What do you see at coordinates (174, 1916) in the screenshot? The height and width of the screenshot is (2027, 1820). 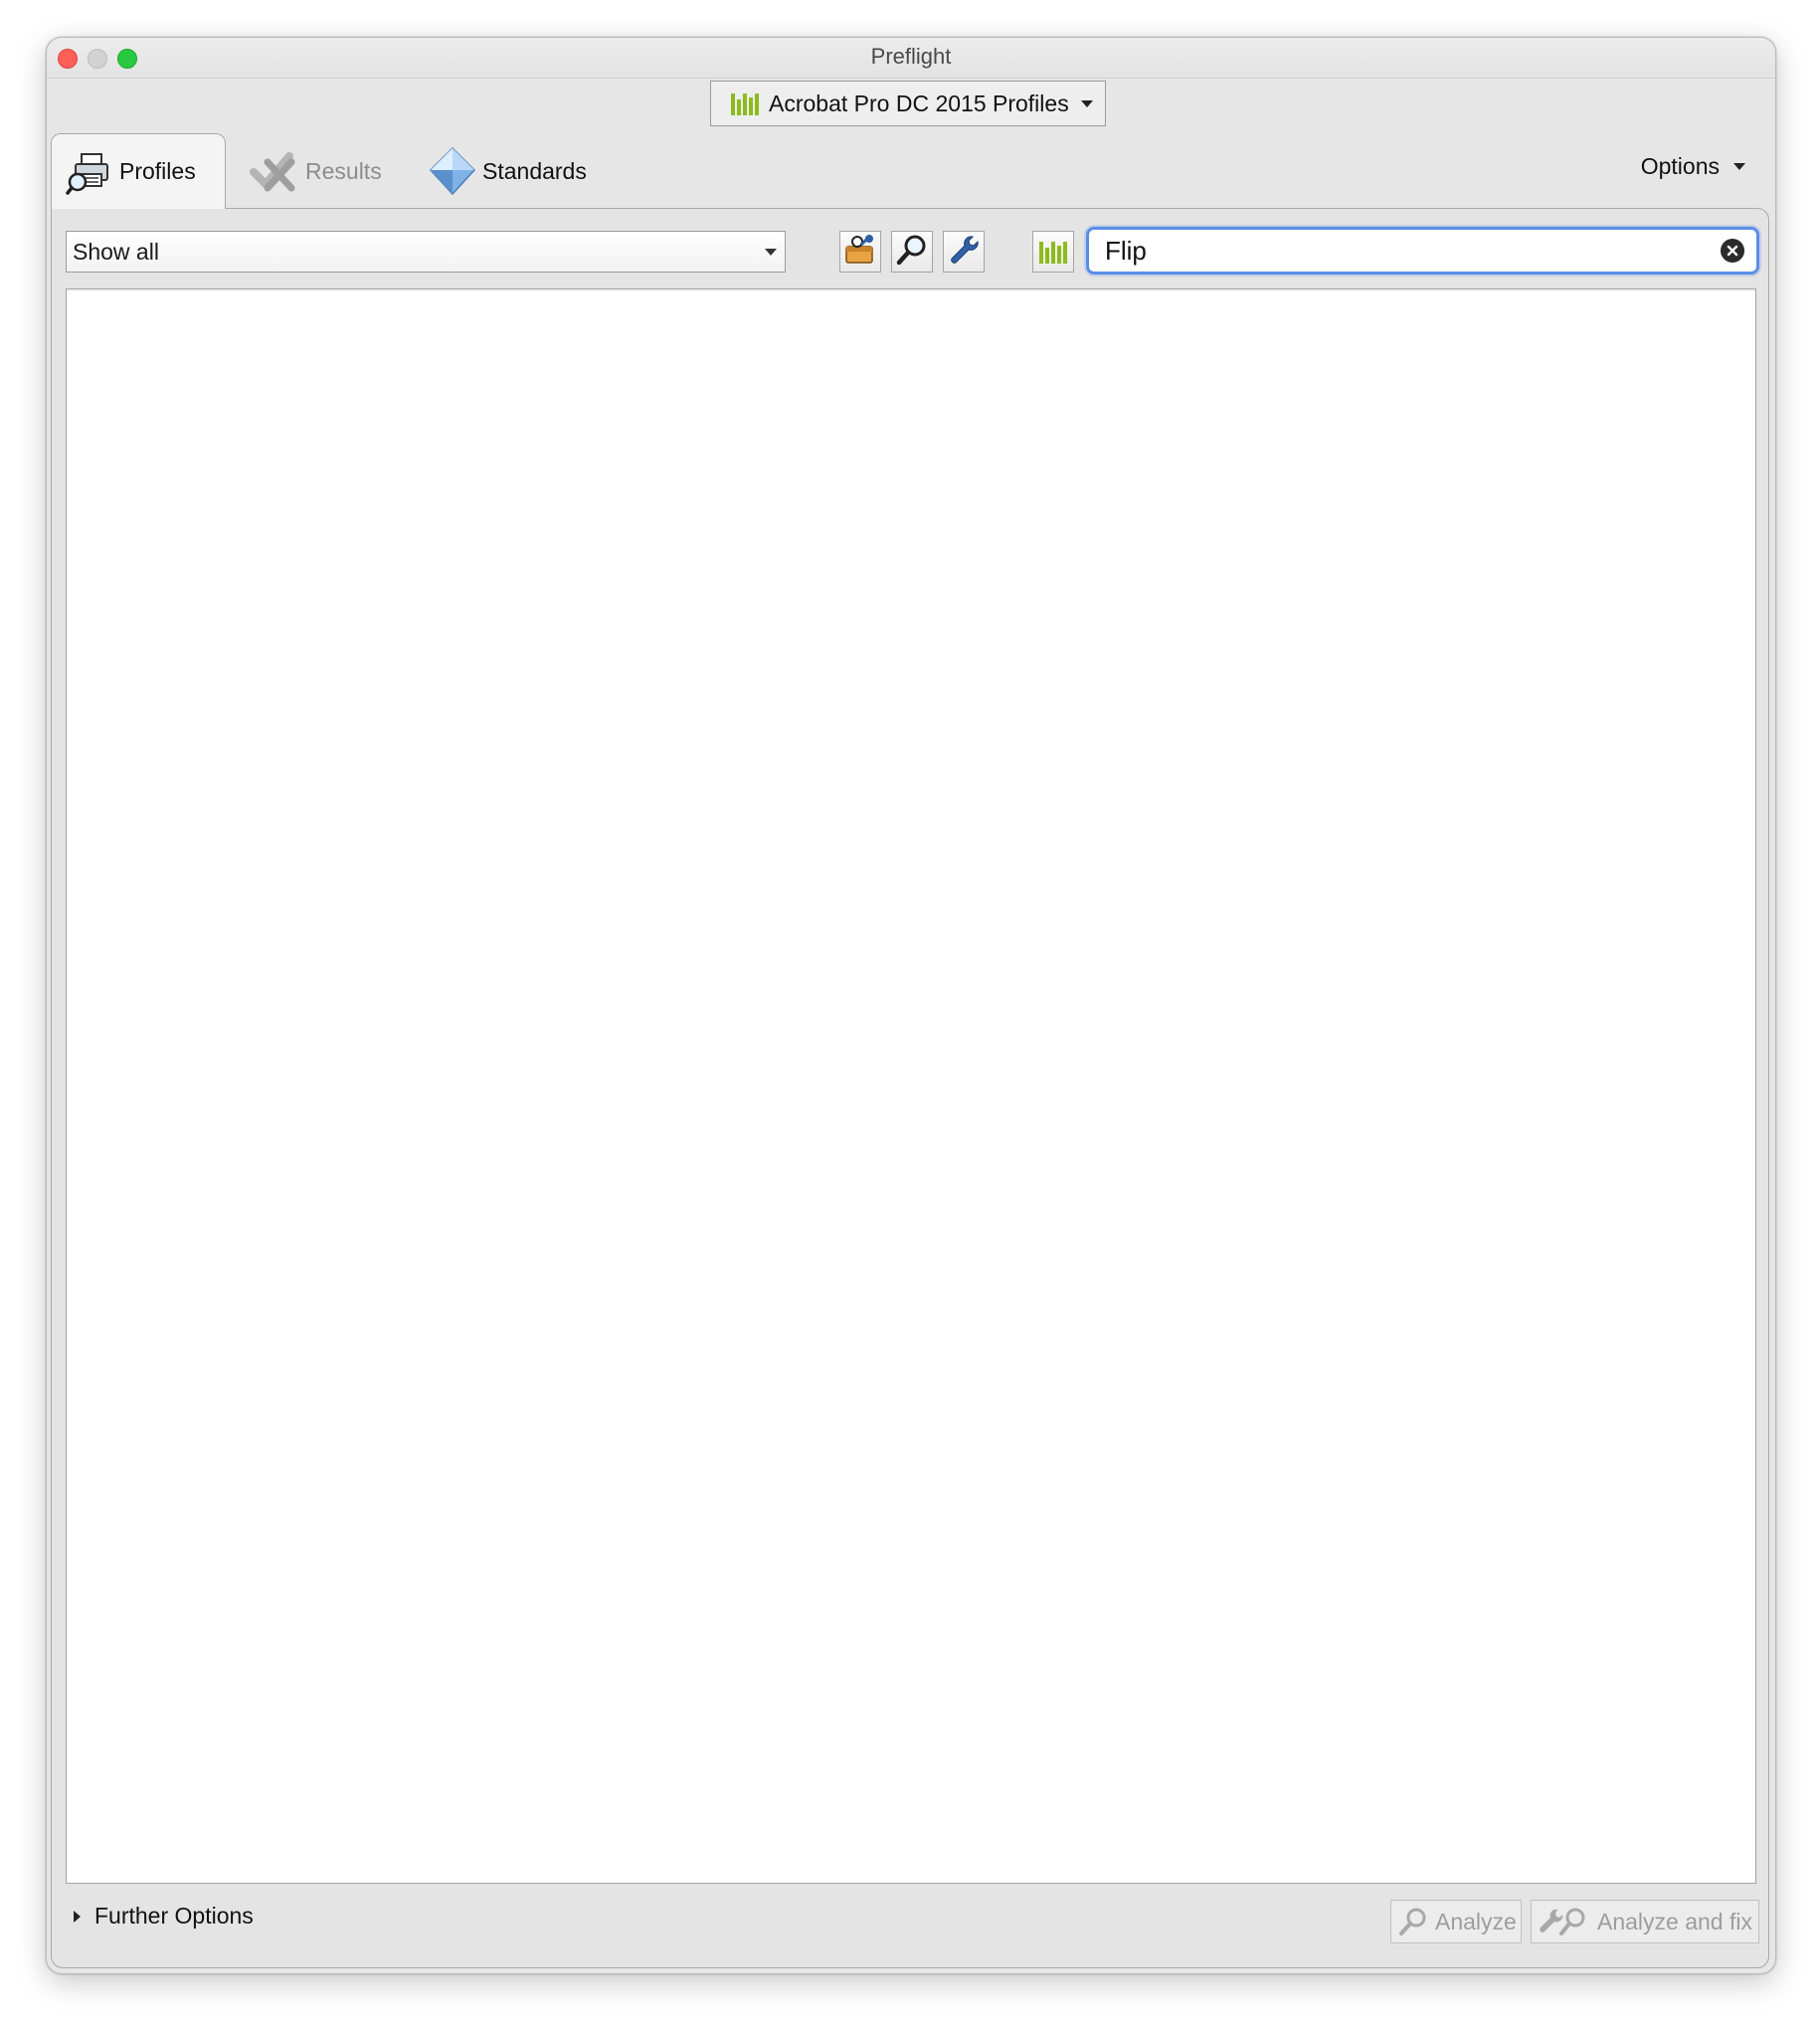 I see `further-options-label: Further Options` at bounding box center [174, 1916].